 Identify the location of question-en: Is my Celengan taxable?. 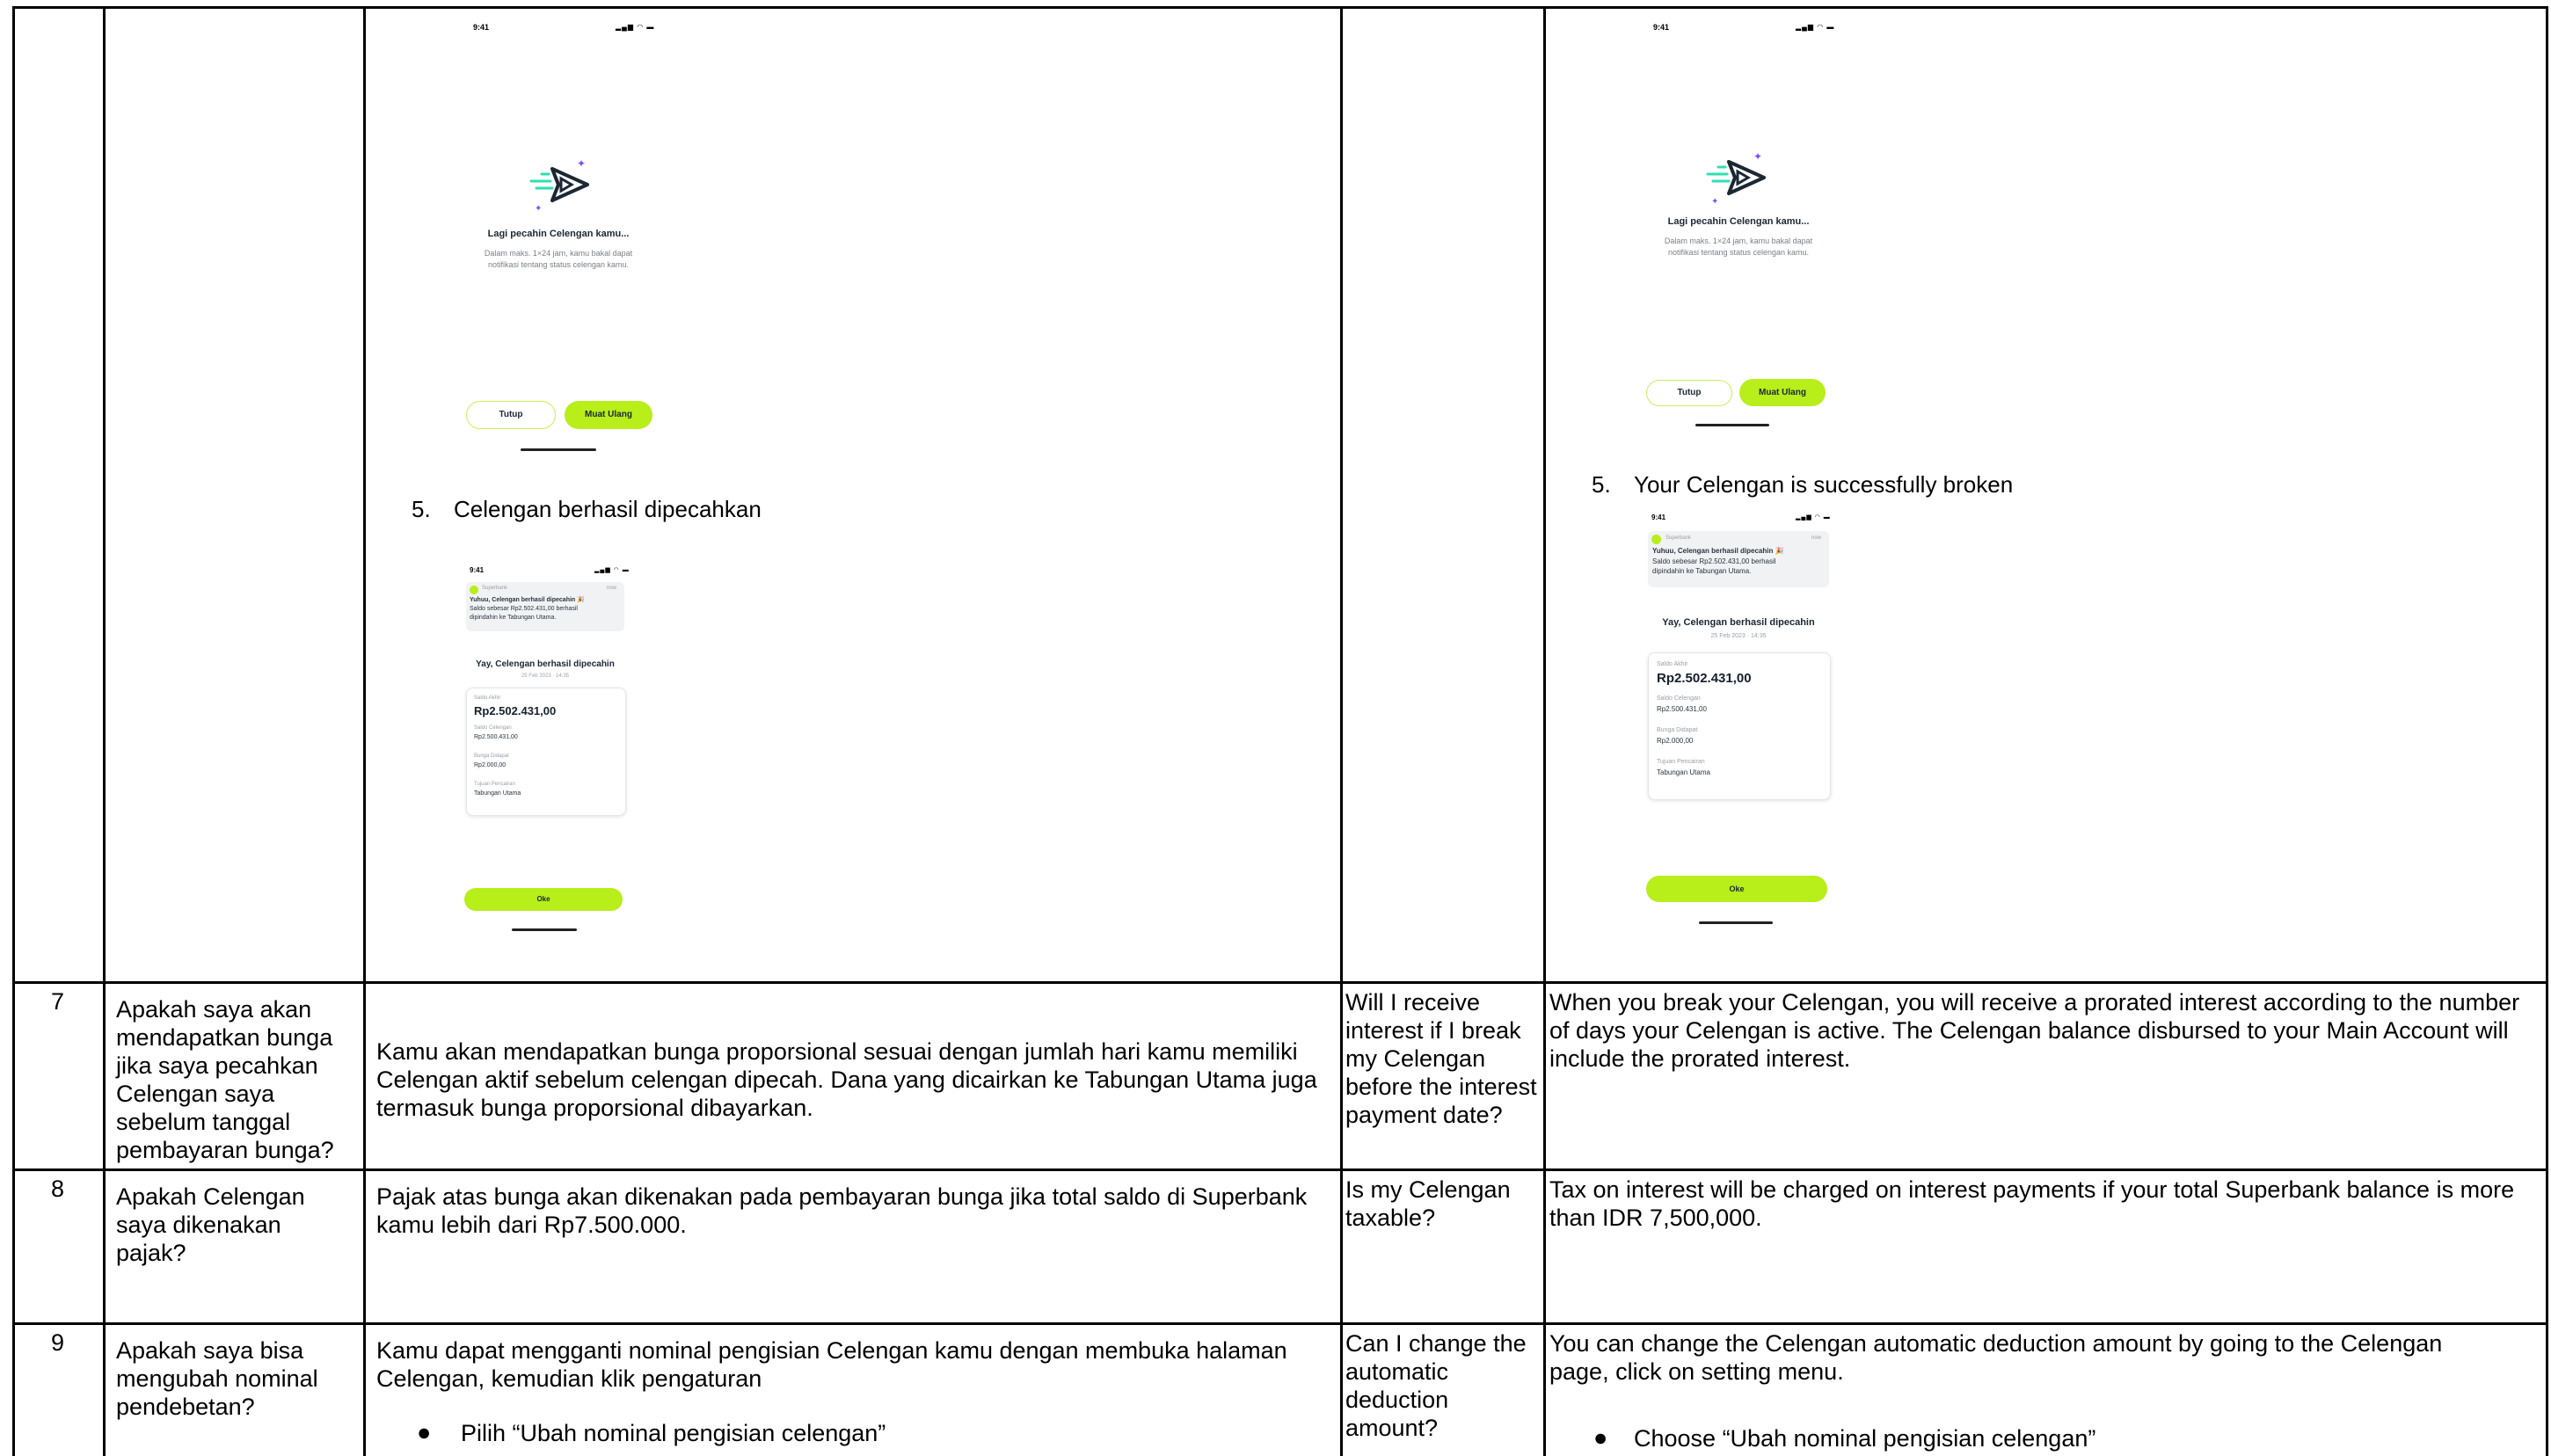
(1428, 1203).